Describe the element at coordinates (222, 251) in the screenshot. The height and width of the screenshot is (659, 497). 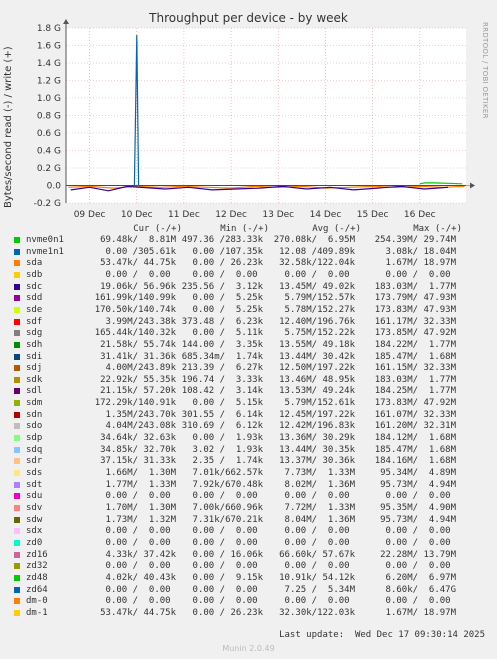
I see `legend-value-min: 0.00 /107.35k` at that location.